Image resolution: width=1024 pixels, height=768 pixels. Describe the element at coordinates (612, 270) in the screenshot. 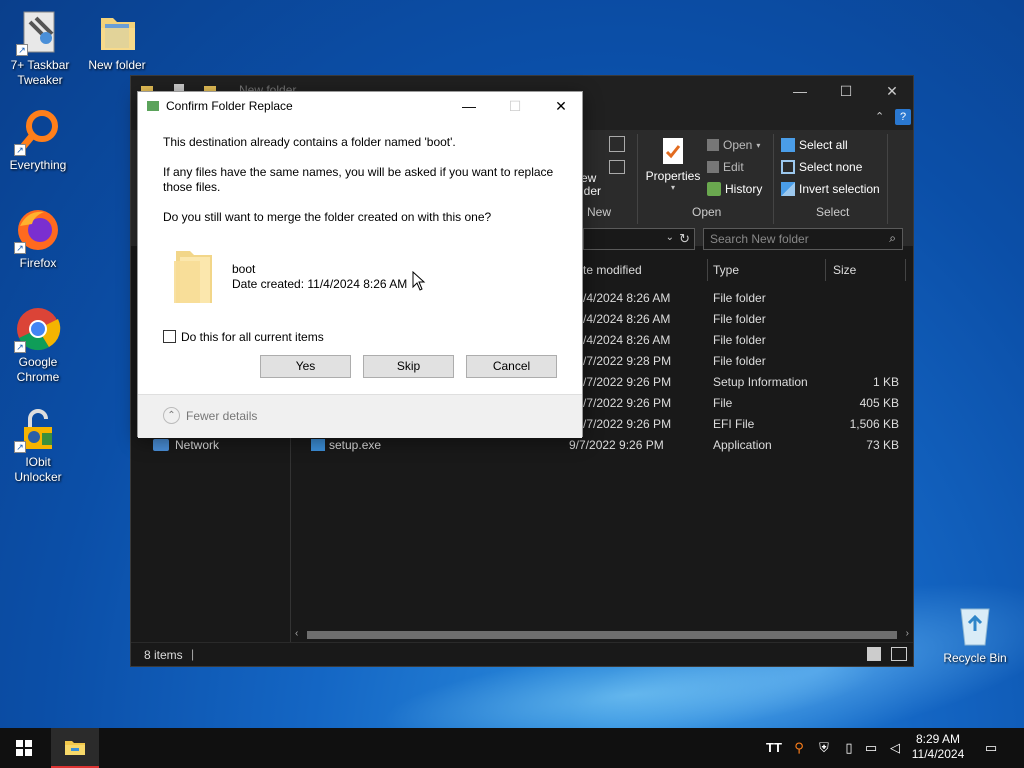

I see `column-date-modified: te modified` at that location.